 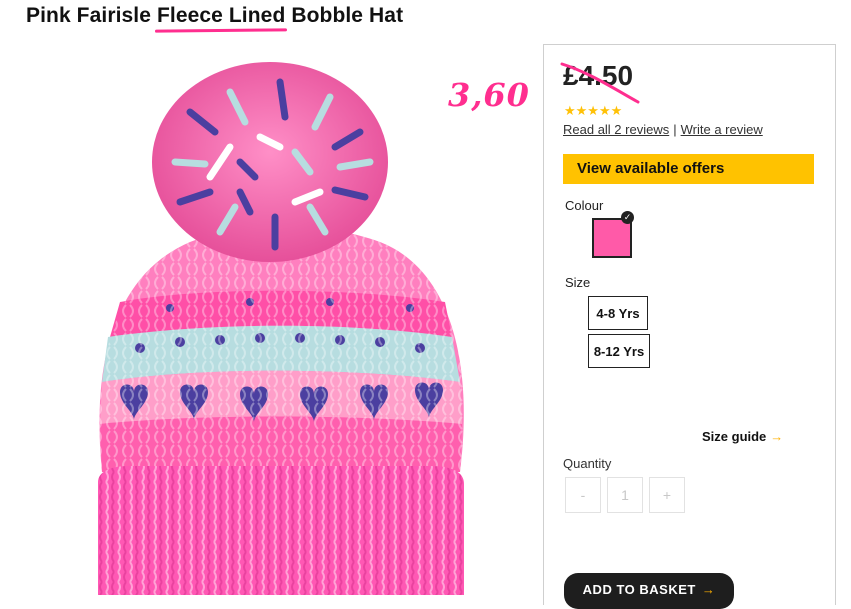 I want to click on title-text-emphasis: Fleece Lined, so click(x=221, y=15).